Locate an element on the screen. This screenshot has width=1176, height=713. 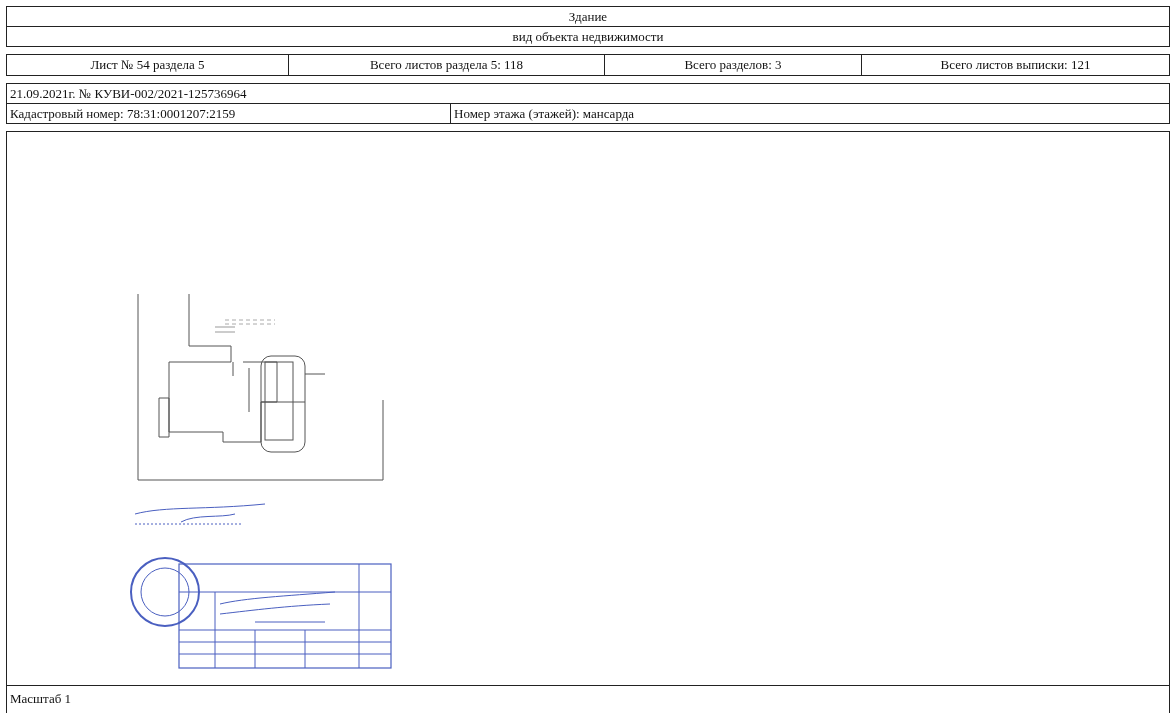
sheet-info-cell: Всего разделов: 3 is located at coordinates (732, 65).